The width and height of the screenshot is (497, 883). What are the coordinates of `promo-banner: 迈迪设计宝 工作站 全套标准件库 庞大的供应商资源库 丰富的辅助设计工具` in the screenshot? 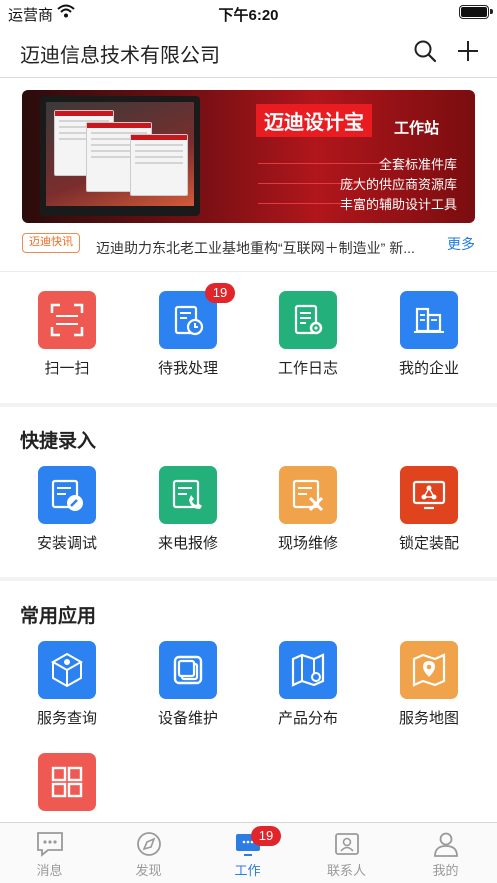 It's located at (248, 156).